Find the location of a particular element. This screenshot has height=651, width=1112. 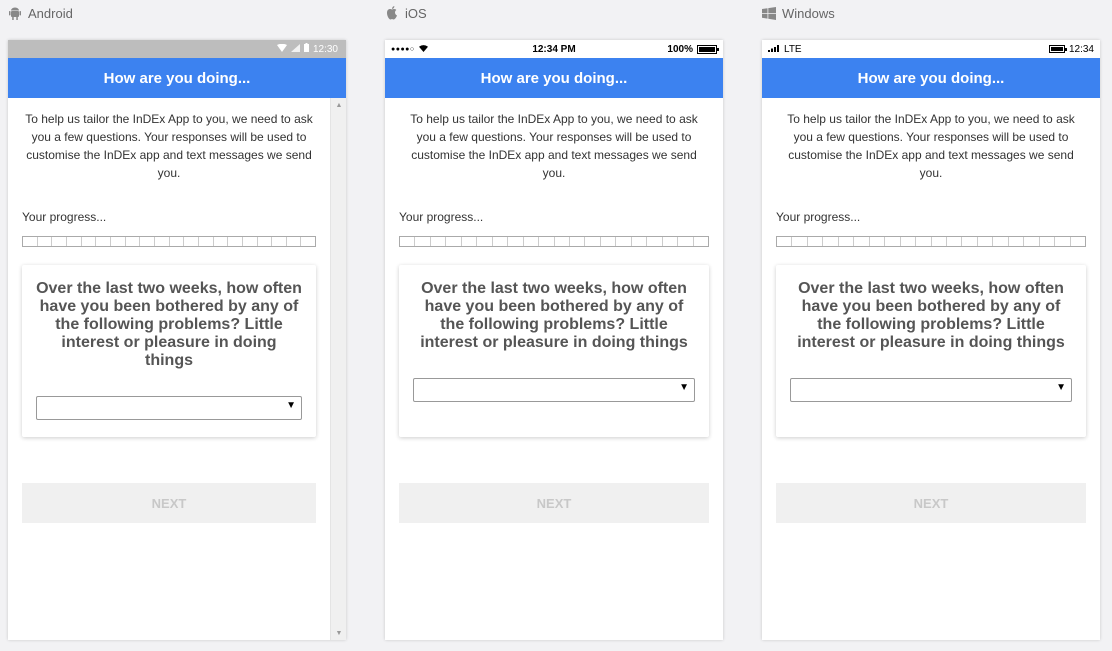

windows-icon is located at coordinates (769, 13).